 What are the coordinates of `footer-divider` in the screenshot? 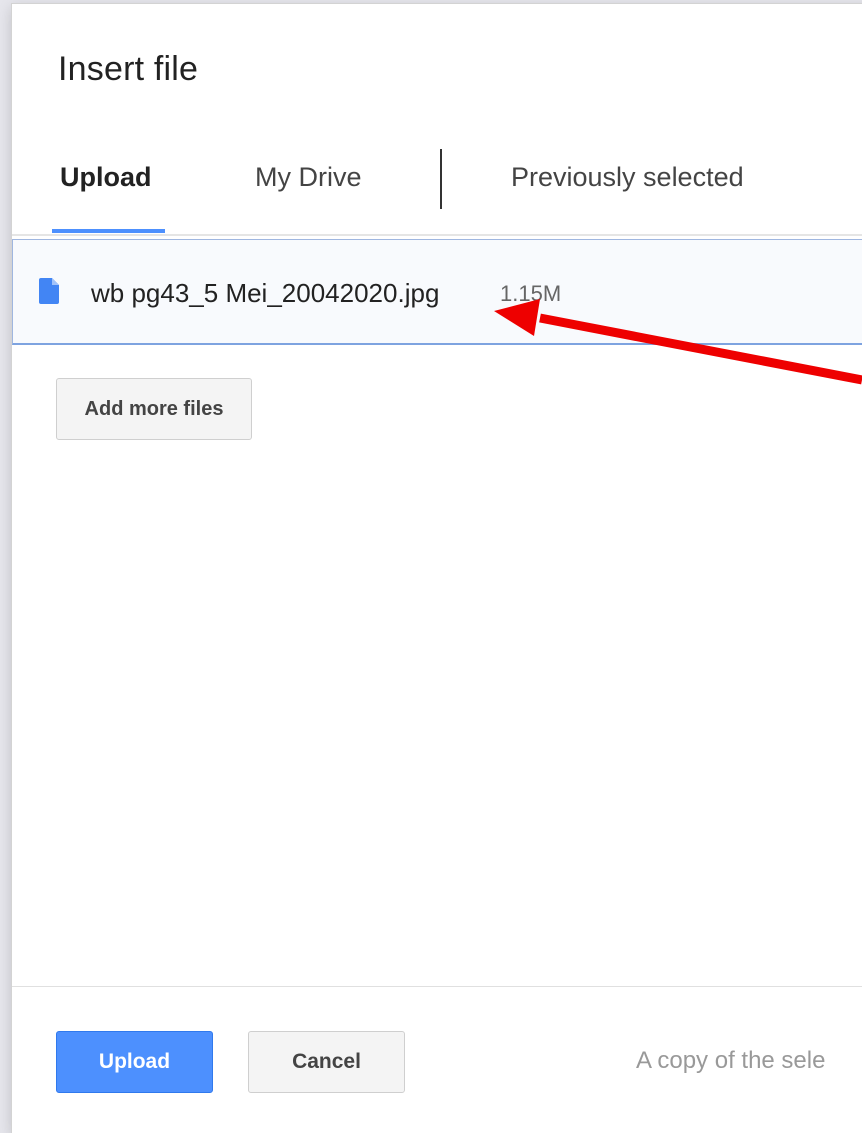 It's located at (437, 986).